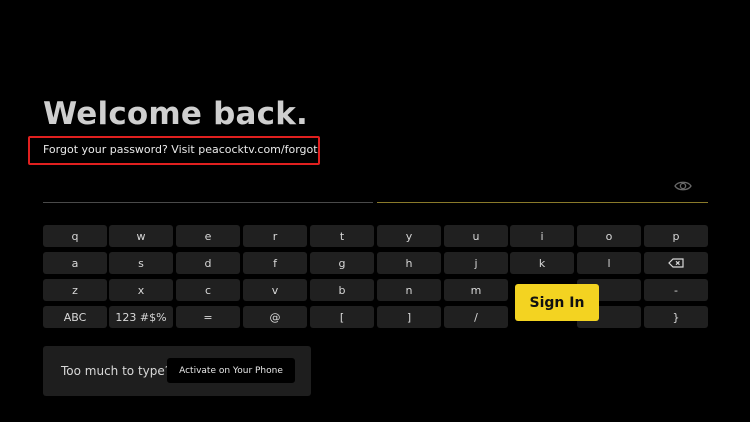  What do you see at coordinates (141, 263) in the screenshot?
I see `key-s: s` at bounding box center [141, 263].